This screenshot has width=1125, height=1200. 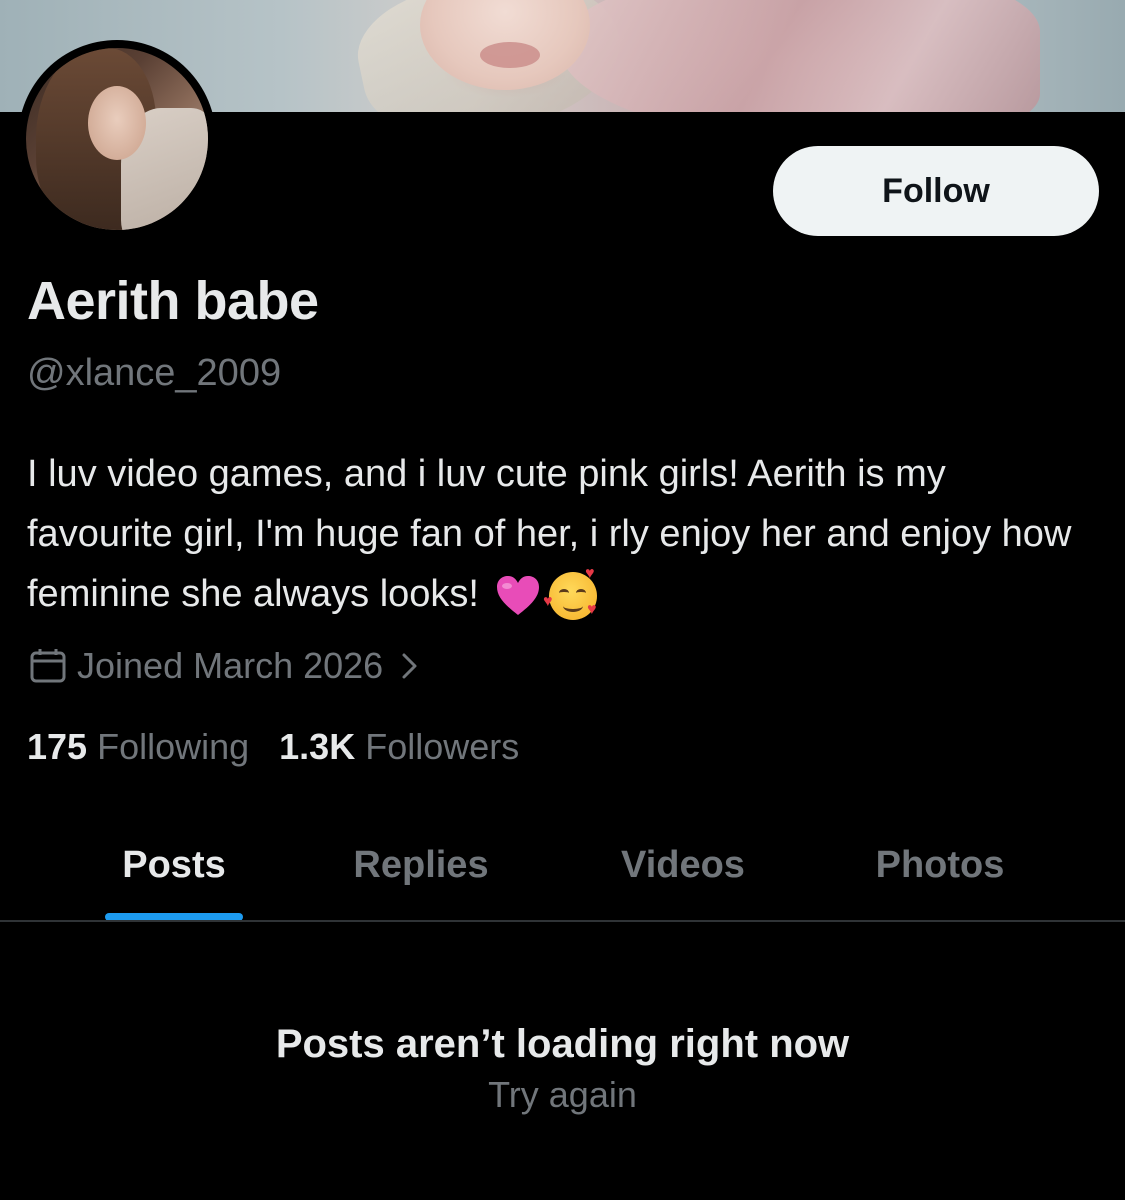 What do you see at coordinates (562, 865) in the screenshot?
I see `profile-tabs: Posts Replies Videos Photos` at bounding box center [562, 865].